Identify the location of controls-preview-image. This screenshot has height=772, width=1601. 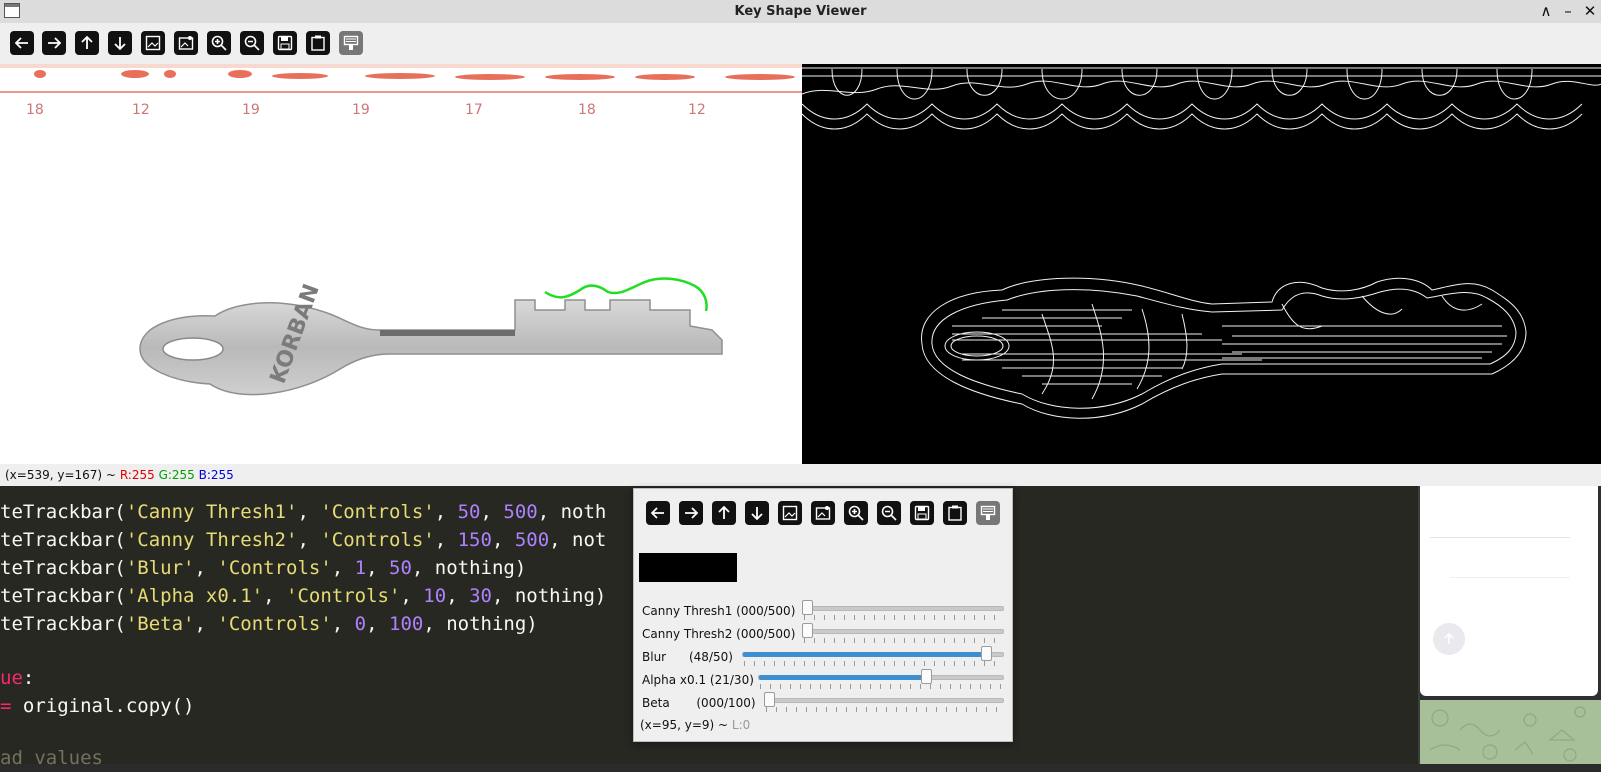
(688, 567).